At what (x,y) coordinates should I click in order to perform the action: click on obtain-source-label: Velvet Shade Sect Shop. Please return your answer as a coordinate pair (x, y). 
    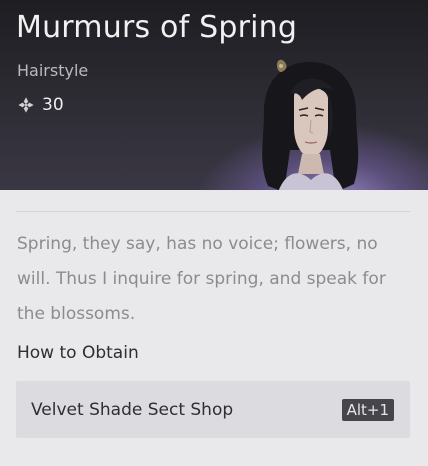
    Looking at the image, I should click on (132, 409).